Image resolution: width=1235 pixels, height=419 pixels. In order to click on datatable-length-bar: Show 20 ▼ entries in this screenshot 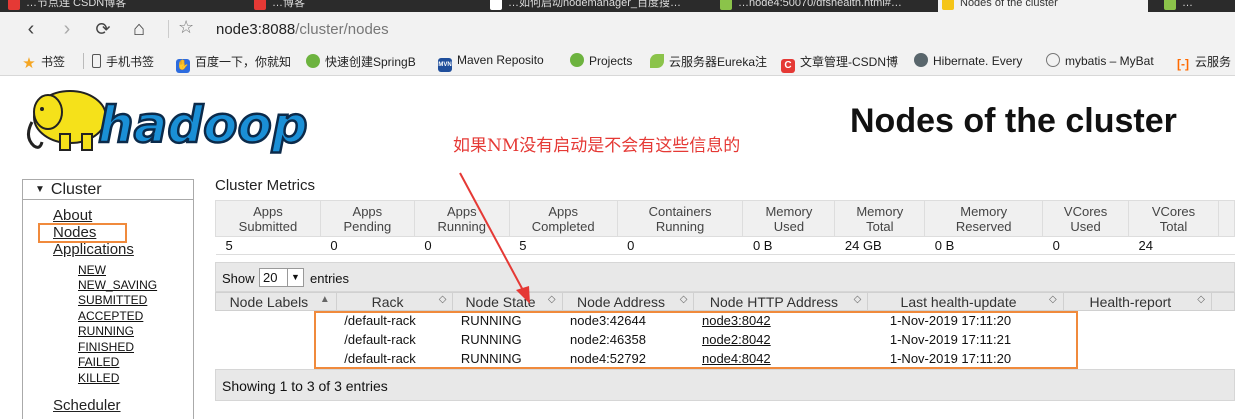, I will do `click(725, 277)`.